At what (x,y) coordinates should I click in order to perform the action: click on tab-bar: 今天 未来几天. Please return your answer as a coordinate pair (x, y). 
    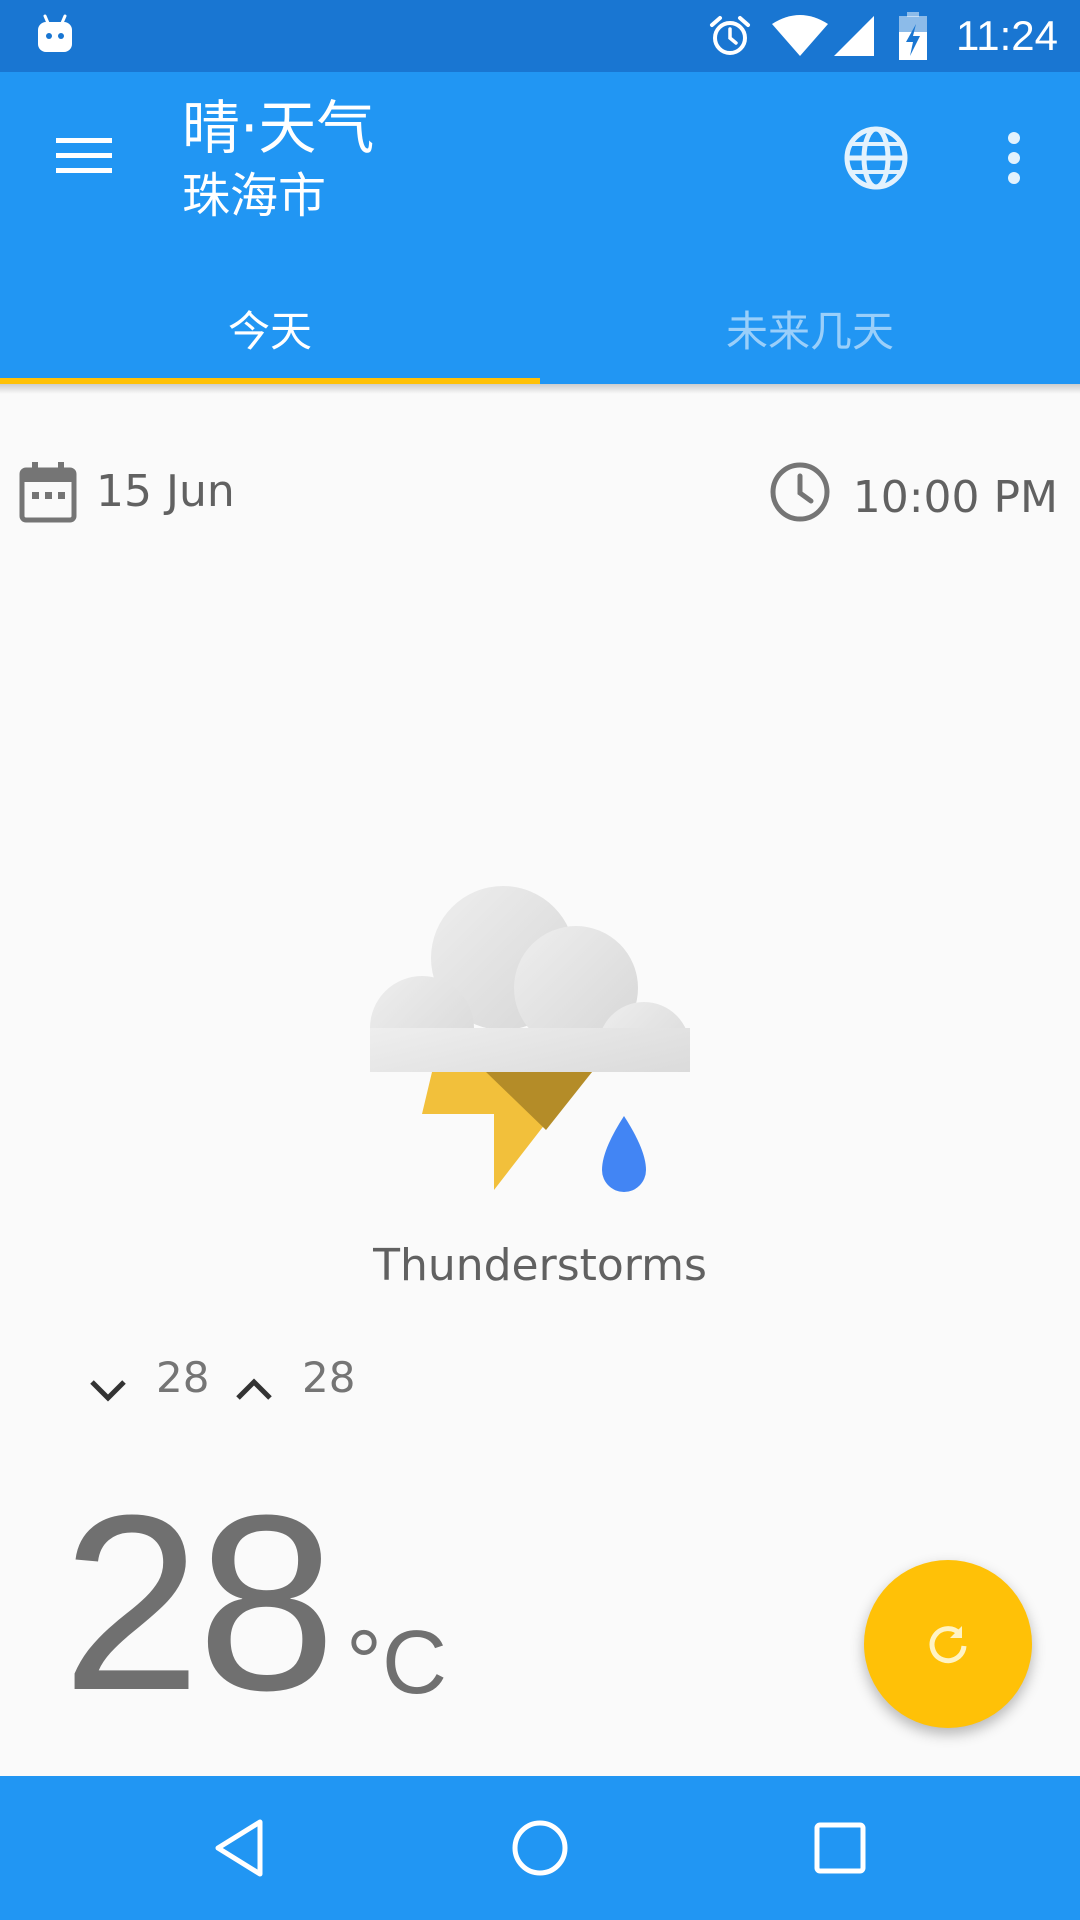
    Looking at the image, I should click on (540, 328).